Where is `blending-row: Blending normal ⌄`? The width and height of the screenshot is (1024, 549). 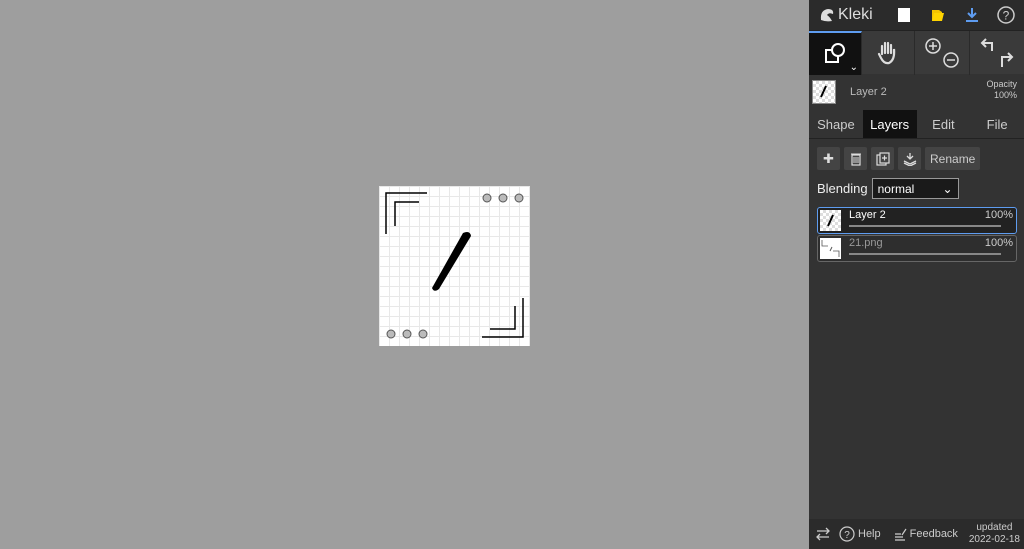 blending-row: Blending normal ⌄ is located at coordinates (916, 184).